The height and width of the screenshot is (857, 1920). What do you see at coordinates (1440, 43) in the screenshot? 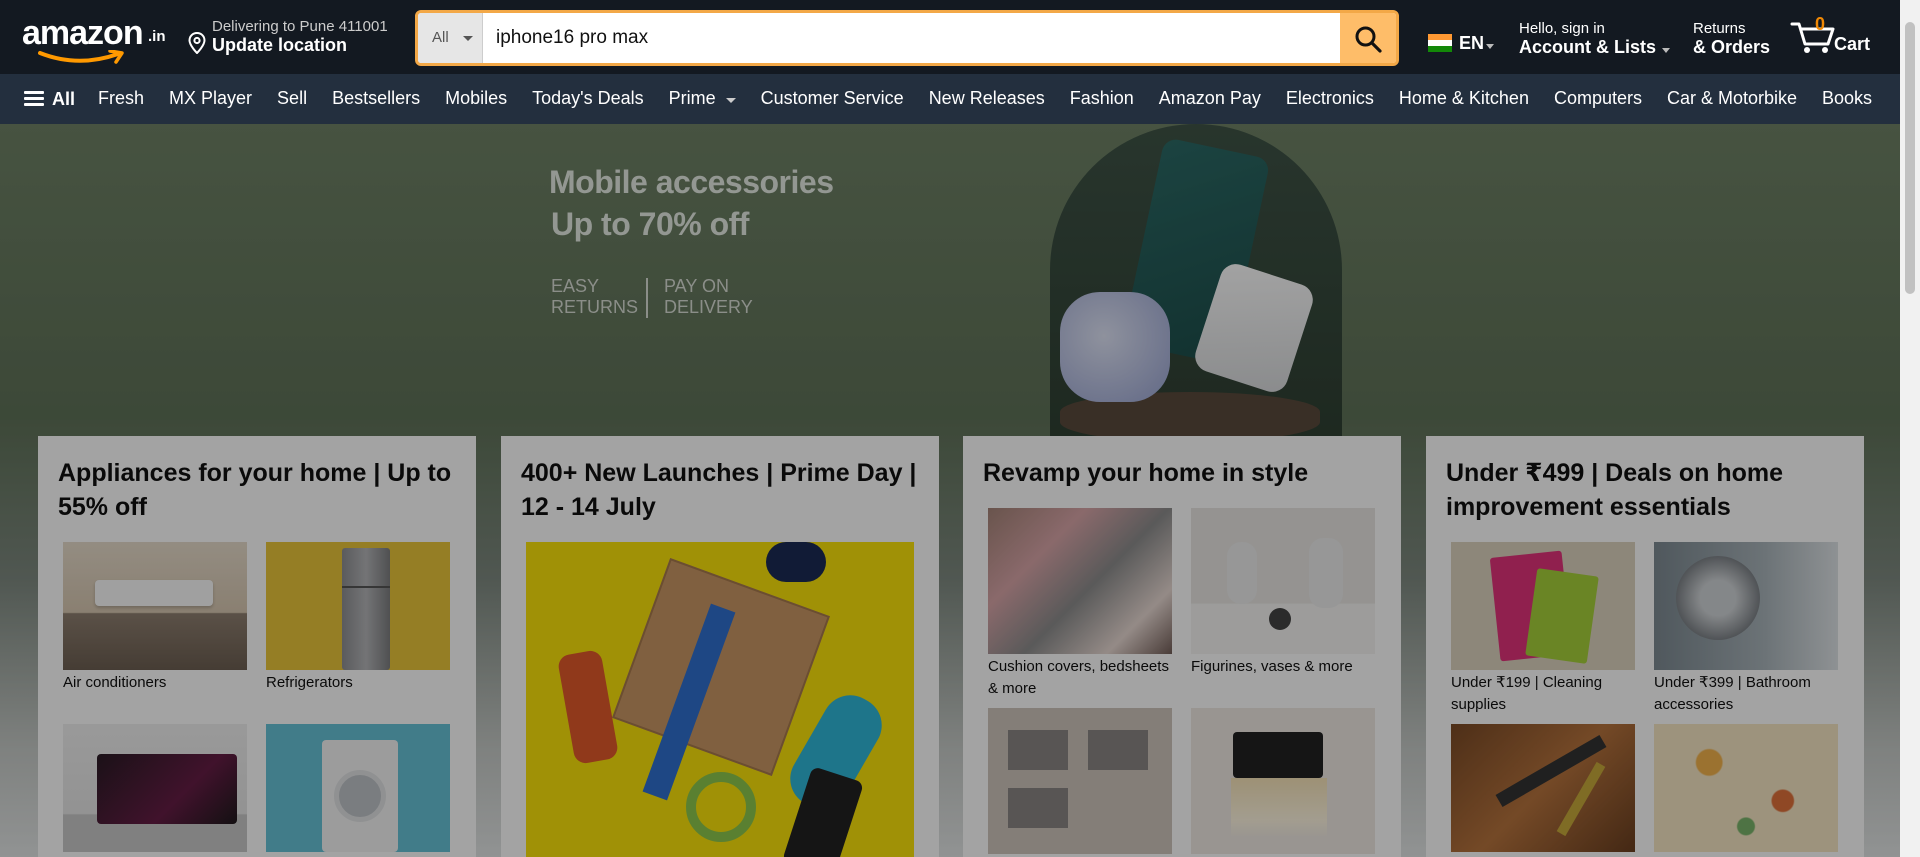
I see `india-flag-icon` at bounding box center [1440, 43].